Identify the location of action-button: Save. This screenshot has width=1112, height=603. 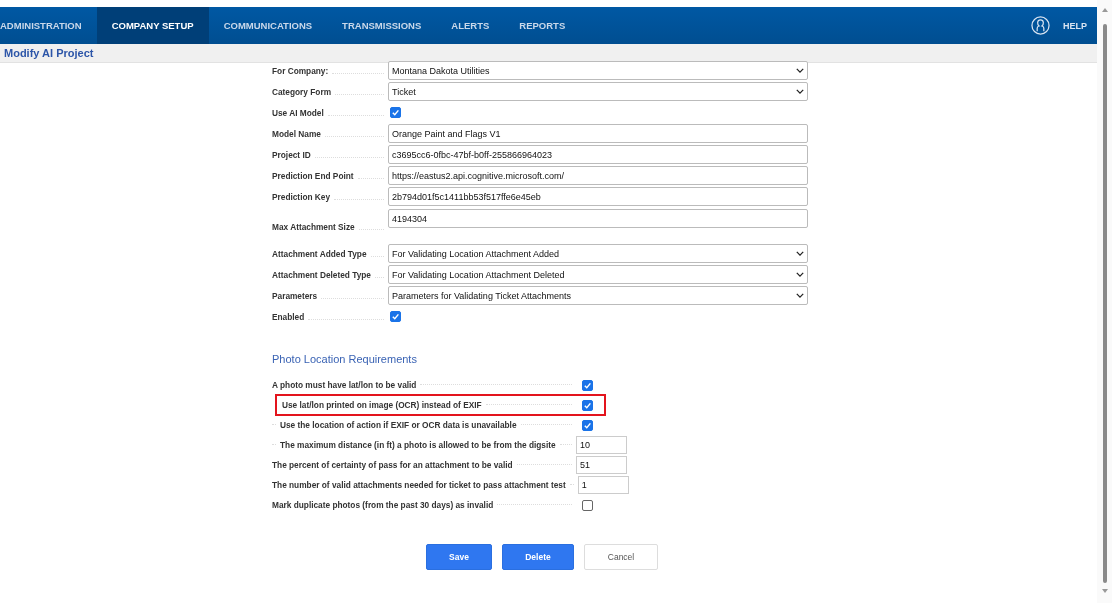
(459, 557).